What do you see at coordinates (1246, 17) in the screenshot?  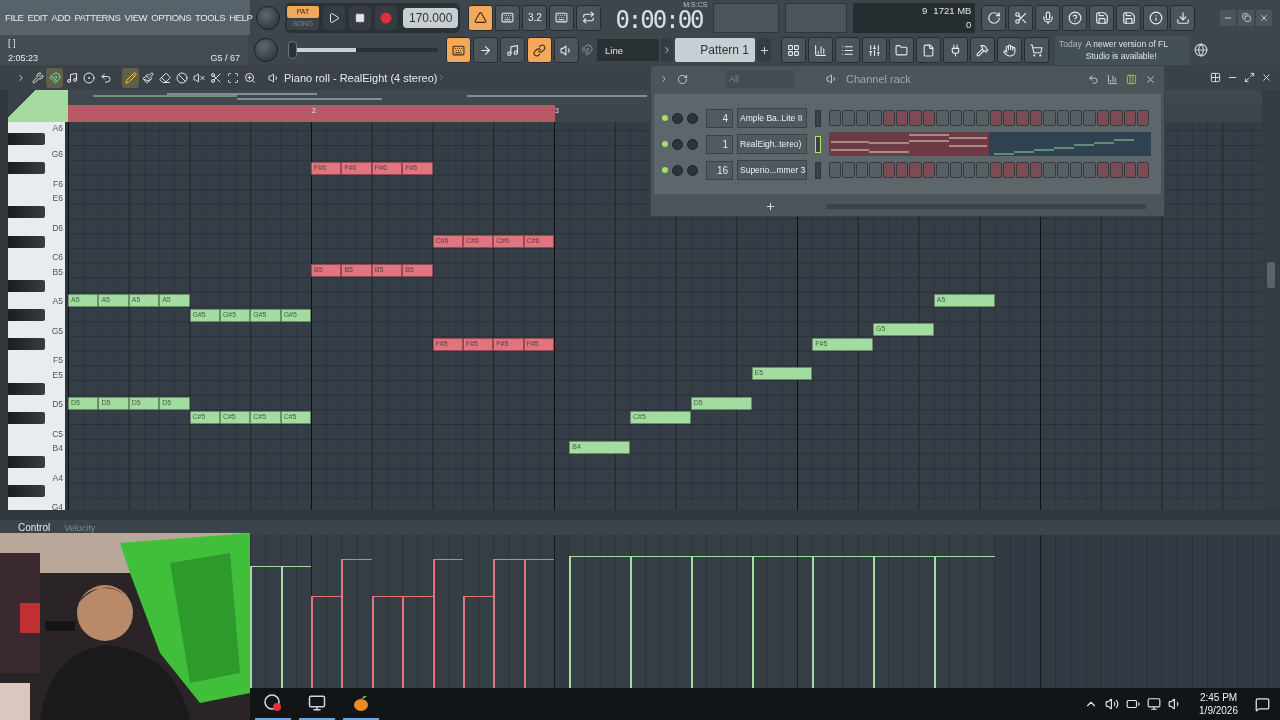 I see `restore-button` at bounding box center [1246, 17].